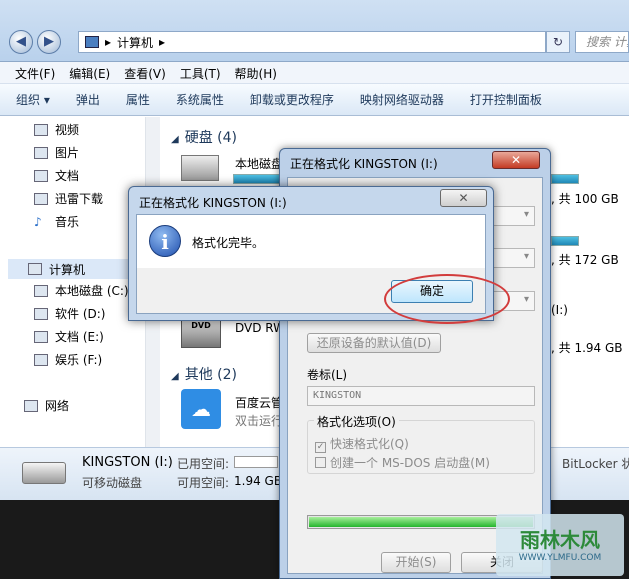  What do you see at coordinates (320, 462) in the screenshot?
I see `checkbox-icon` at bounding box center [320, 462].